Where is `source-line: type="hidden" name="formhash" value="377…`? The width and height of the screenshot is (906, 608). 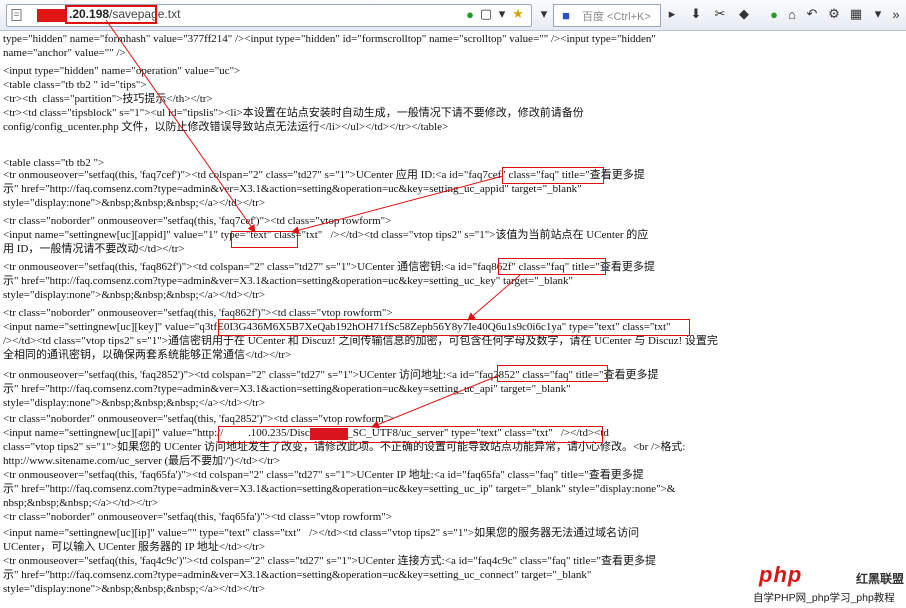
source-line: type="hidden" name="formhash" value="377… is located at coordinates (329, 39).